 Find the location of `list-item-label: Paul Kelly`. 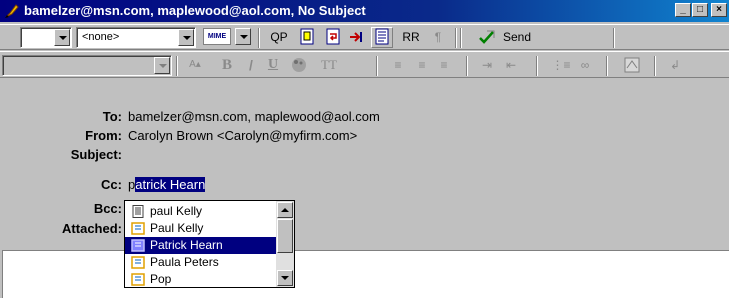

list-item-label: Paul Kelly is located at coordinates (177, 228).